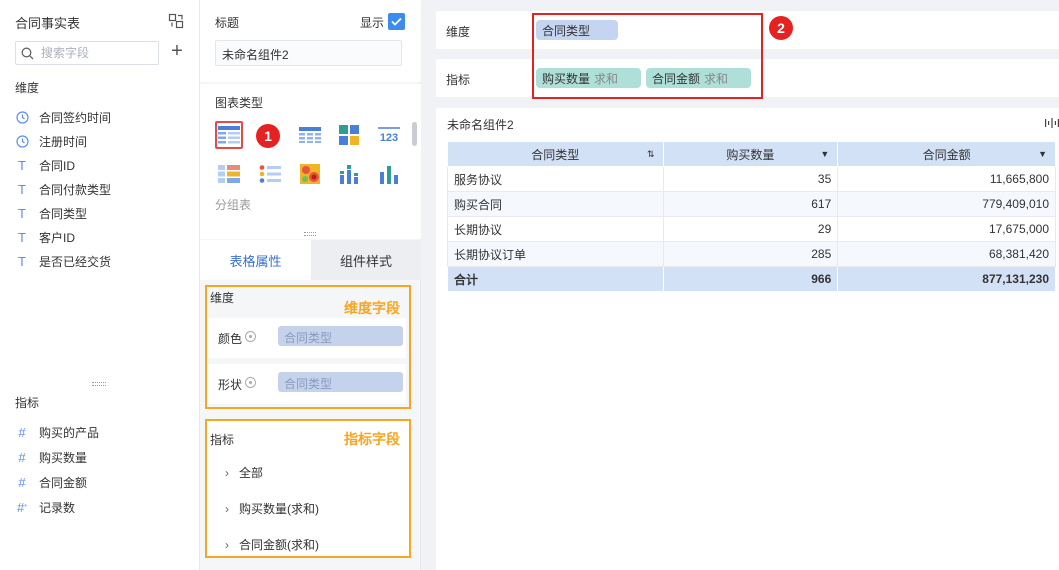  I want to click on resize-handle, so click(310, 234).